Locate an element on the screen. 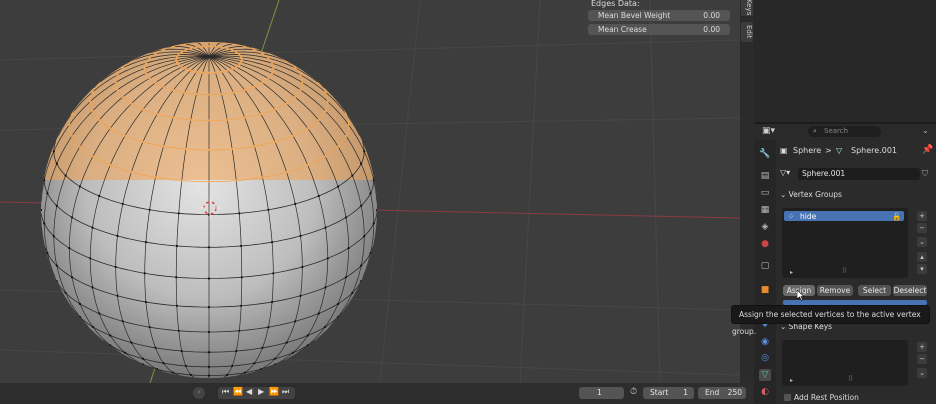 The image size is (936, 404). vertex-groups-header: ⌄ Vertex Groups is located at coordinates (855, 194).